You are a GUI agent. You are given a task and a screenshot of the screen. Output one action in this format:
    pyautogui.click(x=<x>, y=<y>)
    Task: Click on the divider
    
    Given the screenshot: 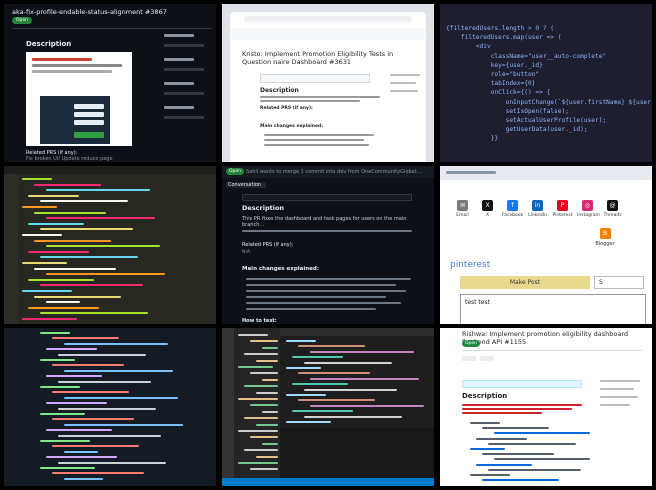 What is the action you would take?
    pyautogui.click(x=112, y=28)
    